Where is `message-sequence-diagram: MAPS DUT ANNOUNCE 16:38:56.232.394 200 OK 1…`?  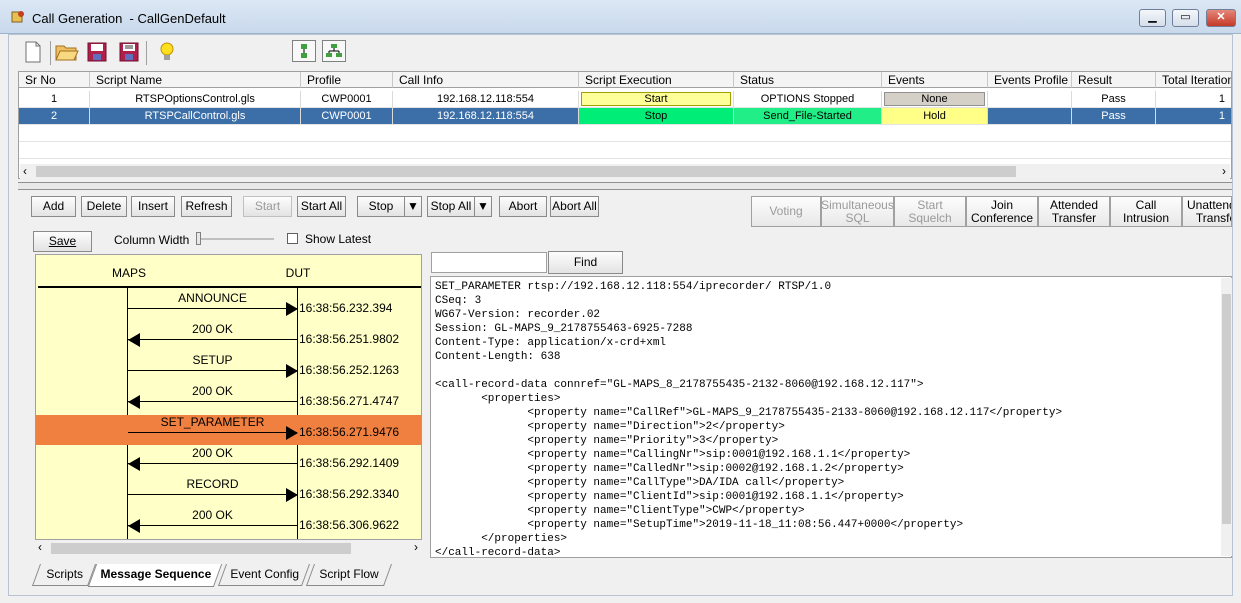 message-sequence-diagram: MAPS DUT ANNOUNCE 16:38:56.232.394 200 OK 1… is located at coordinates (228, 397).